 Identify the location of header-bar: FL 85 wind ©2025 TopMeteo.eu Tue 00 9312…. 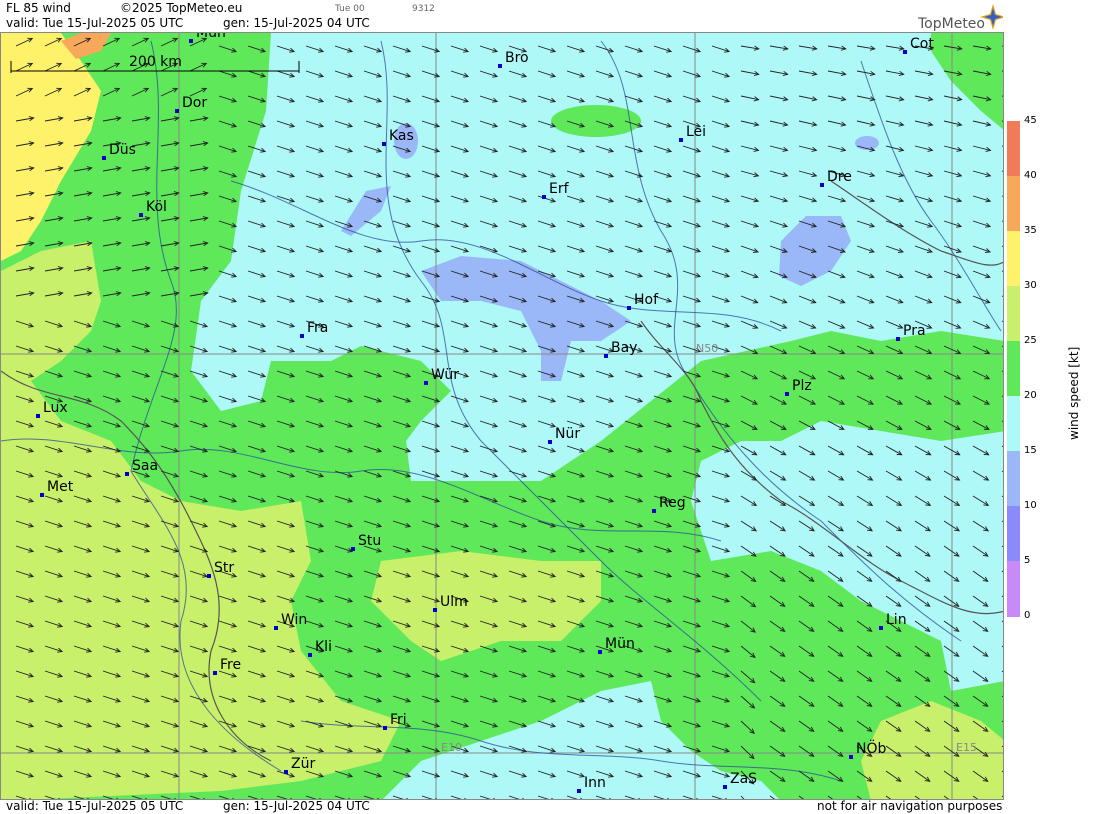
(503, 16).